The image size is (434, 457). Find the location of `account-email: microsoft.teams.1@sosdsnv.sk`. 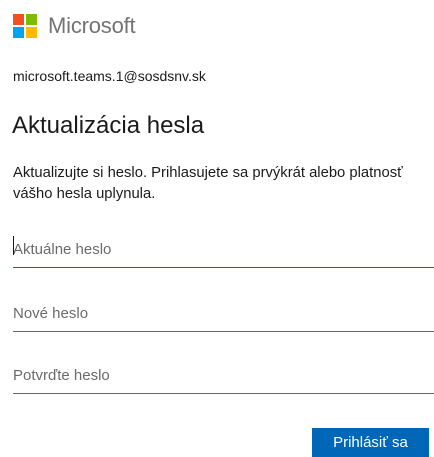

account-email: microsoft.teams.1@sosdsnv.sk is located at coordinates (109, 76).